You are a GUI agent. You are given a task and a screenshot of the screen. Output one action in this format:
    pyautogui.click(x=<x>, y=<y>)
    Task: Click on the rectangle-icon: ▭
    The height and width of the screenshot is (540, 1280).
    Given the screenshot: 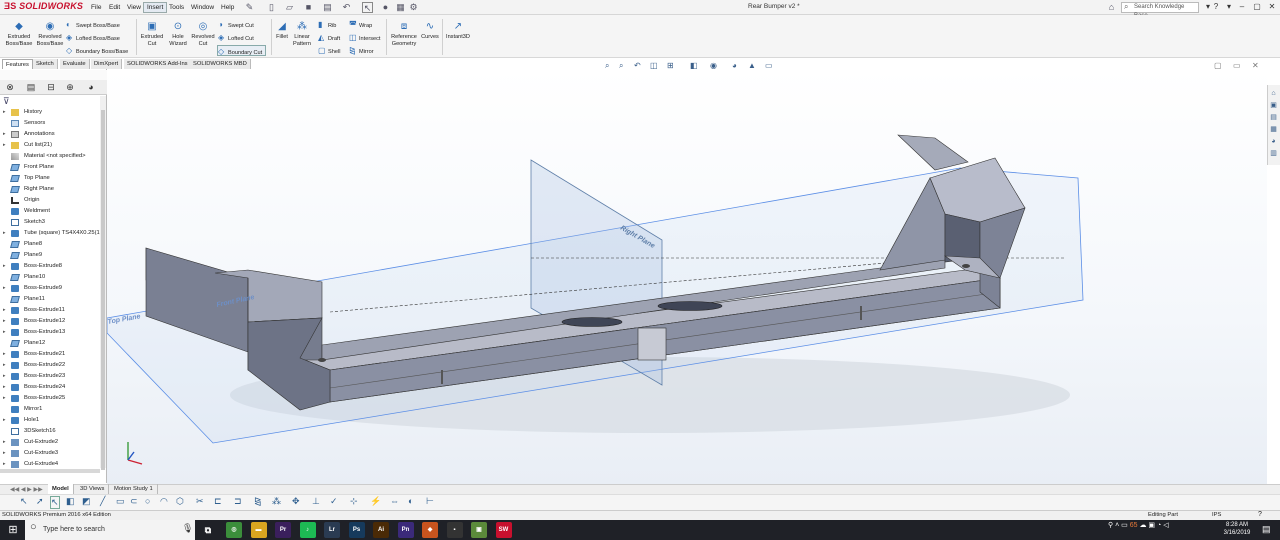 What is the action you would take?
    pyautogui.click(x=120, y=501)
    